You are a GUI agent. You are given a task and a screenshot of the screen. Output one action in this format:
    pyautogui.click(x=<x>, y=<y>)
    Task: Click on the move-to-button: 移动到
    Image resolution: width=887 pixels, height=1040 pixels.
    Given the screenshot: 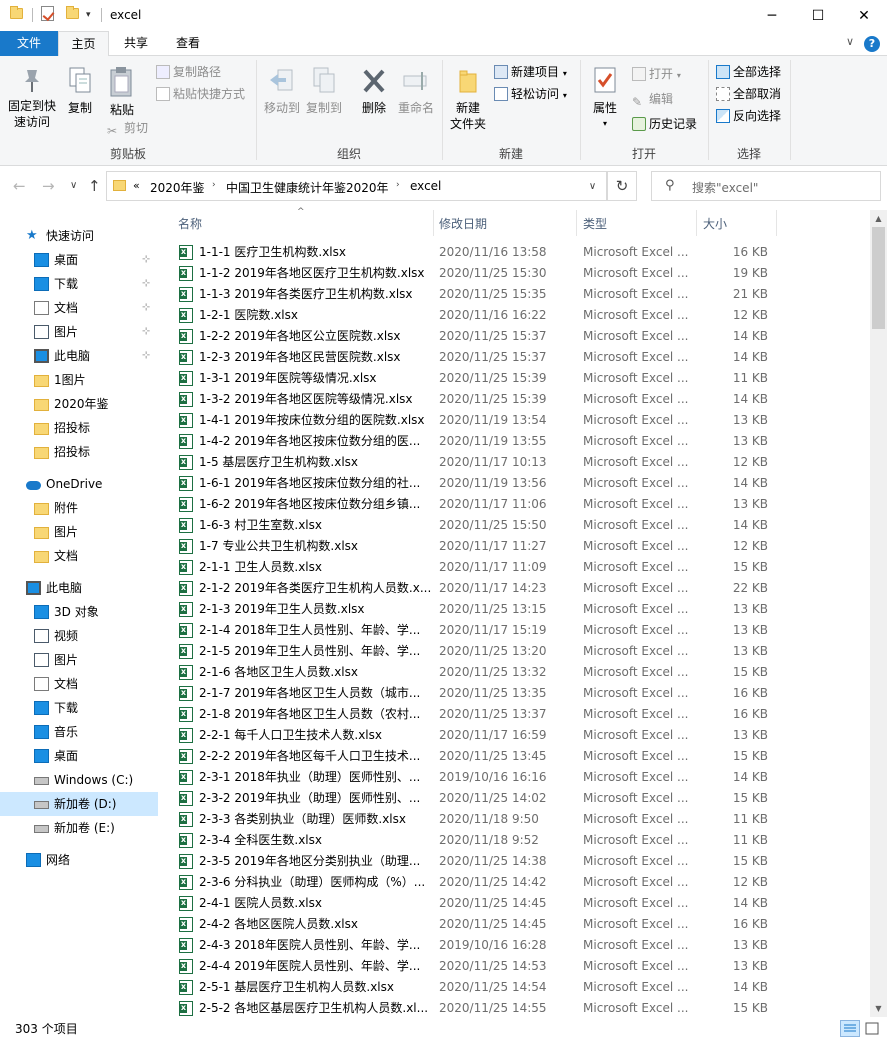 What is the action you would take?
    pyautogui.click(x=282, y=91)
    